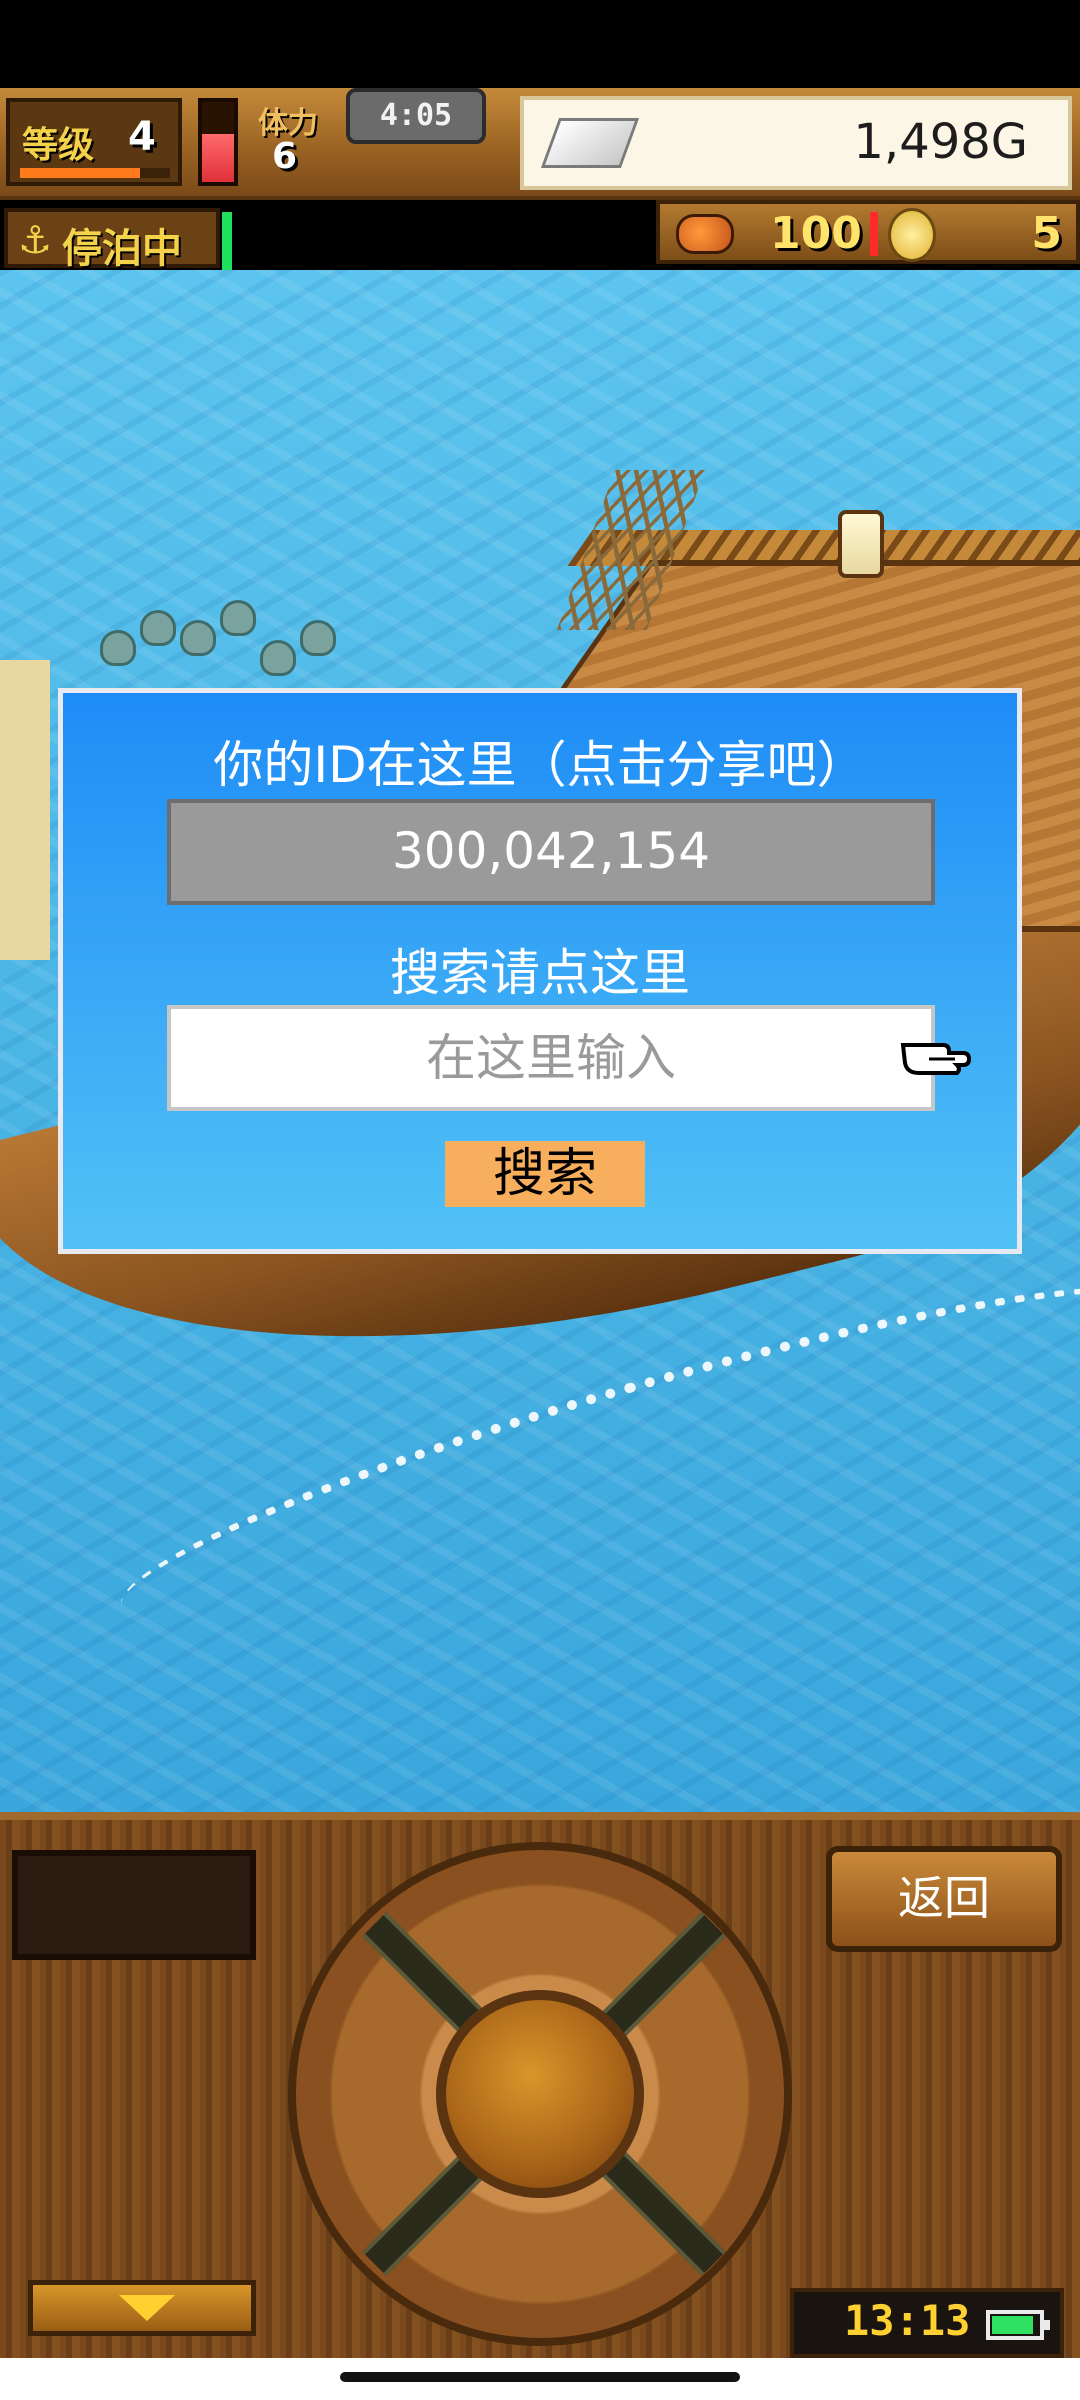  I want to click on rocks, so click(218, 640).